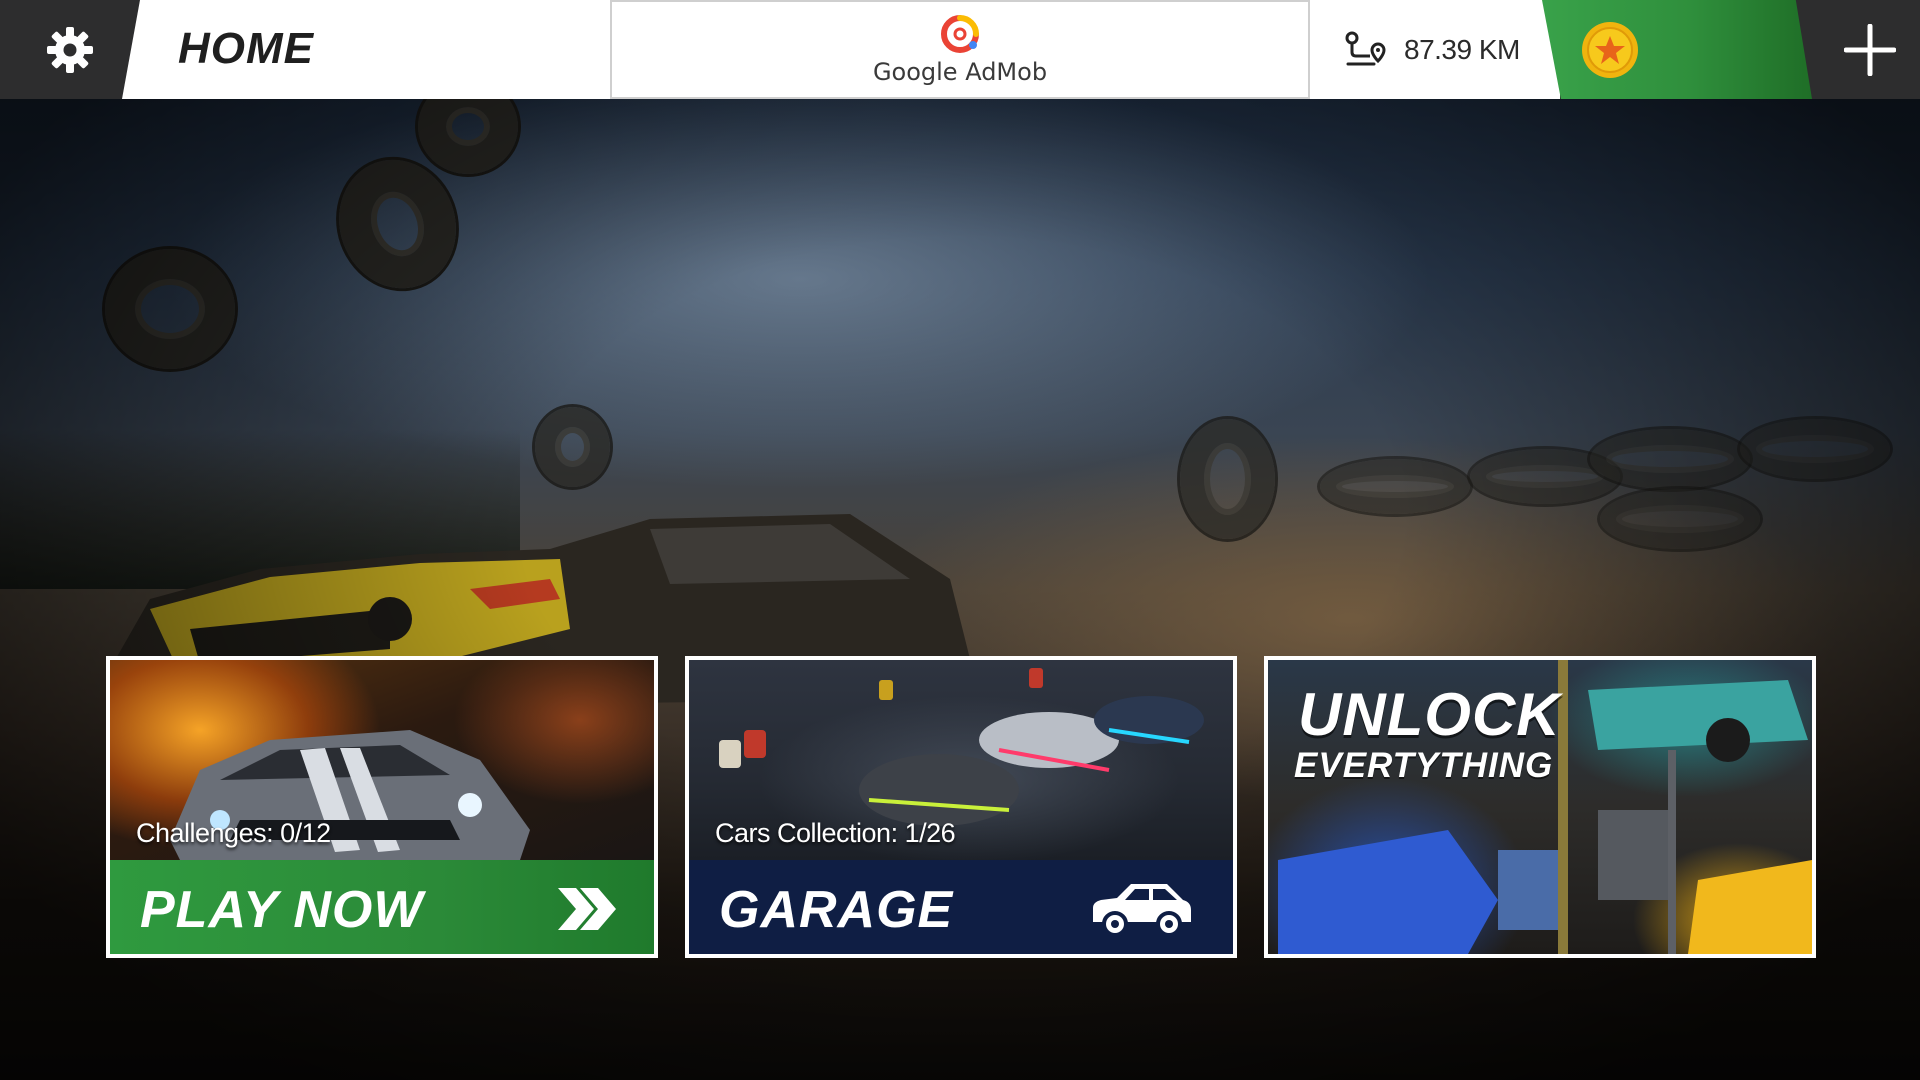  What do you see at coordinates (1540, 807) in the screenshot?
I see `unlock-everything-card: UNLOCK EVERTYTHING` at bounding box center [1540, 807].